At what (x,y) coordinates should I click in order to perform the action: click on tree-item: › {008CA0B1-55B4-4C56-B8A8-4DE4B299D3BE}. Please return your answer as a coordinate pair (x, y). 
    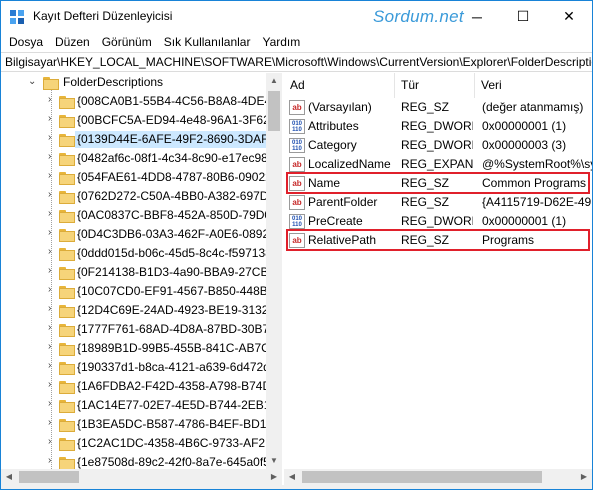
    Looking at the image, I should click on (141, 101).